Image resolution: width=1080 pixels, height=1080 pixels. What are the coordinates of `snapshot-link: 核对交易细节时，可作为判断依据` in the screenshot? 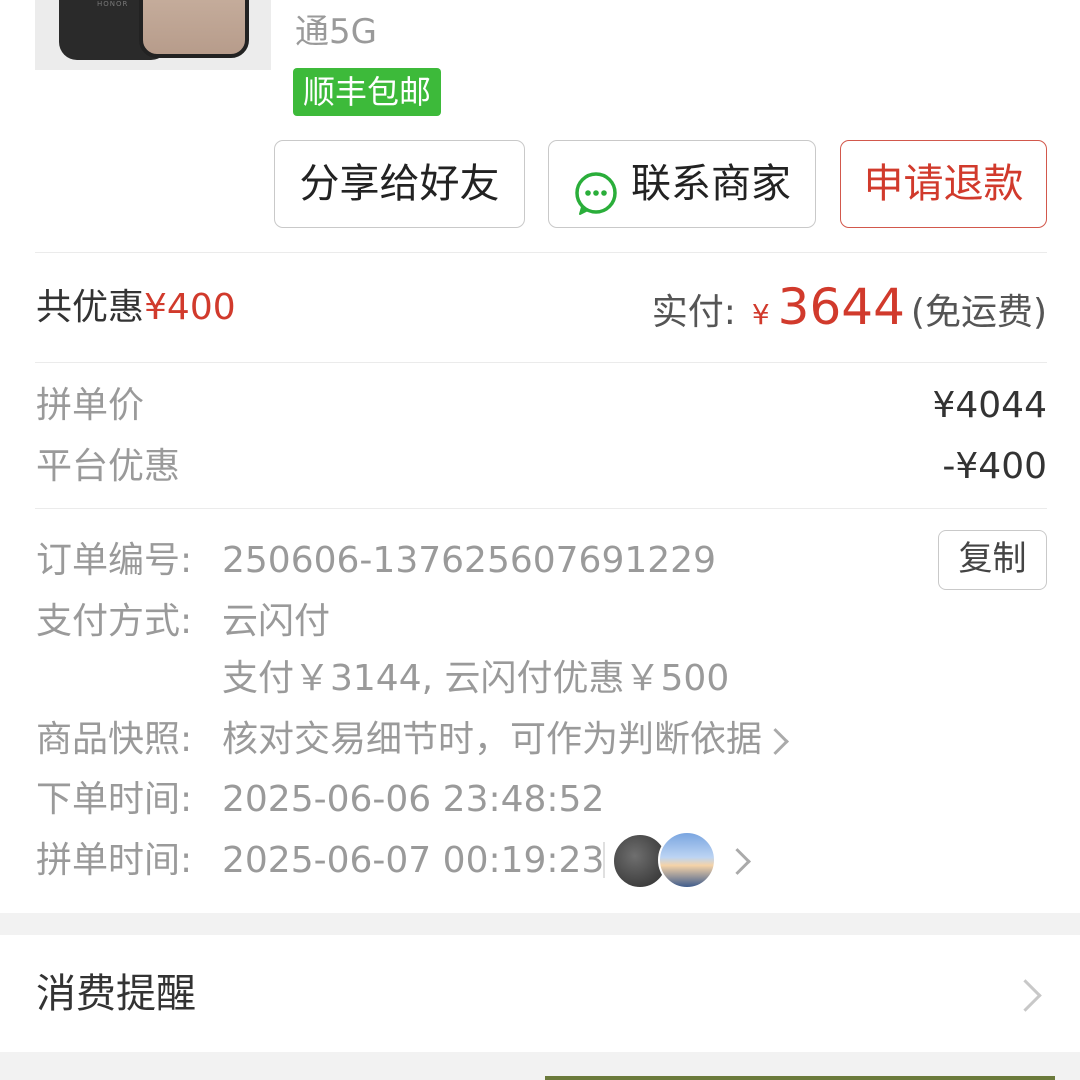 It's located at (505, 740).